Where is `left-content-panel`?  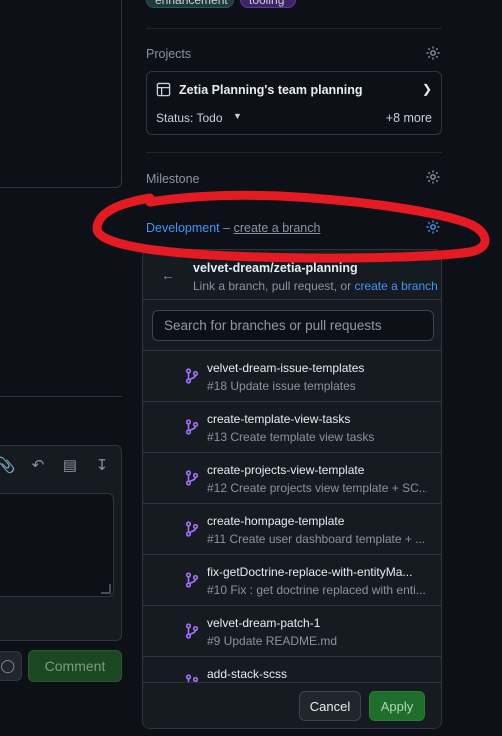 left-content-panel is located at coordinates (61, 94).